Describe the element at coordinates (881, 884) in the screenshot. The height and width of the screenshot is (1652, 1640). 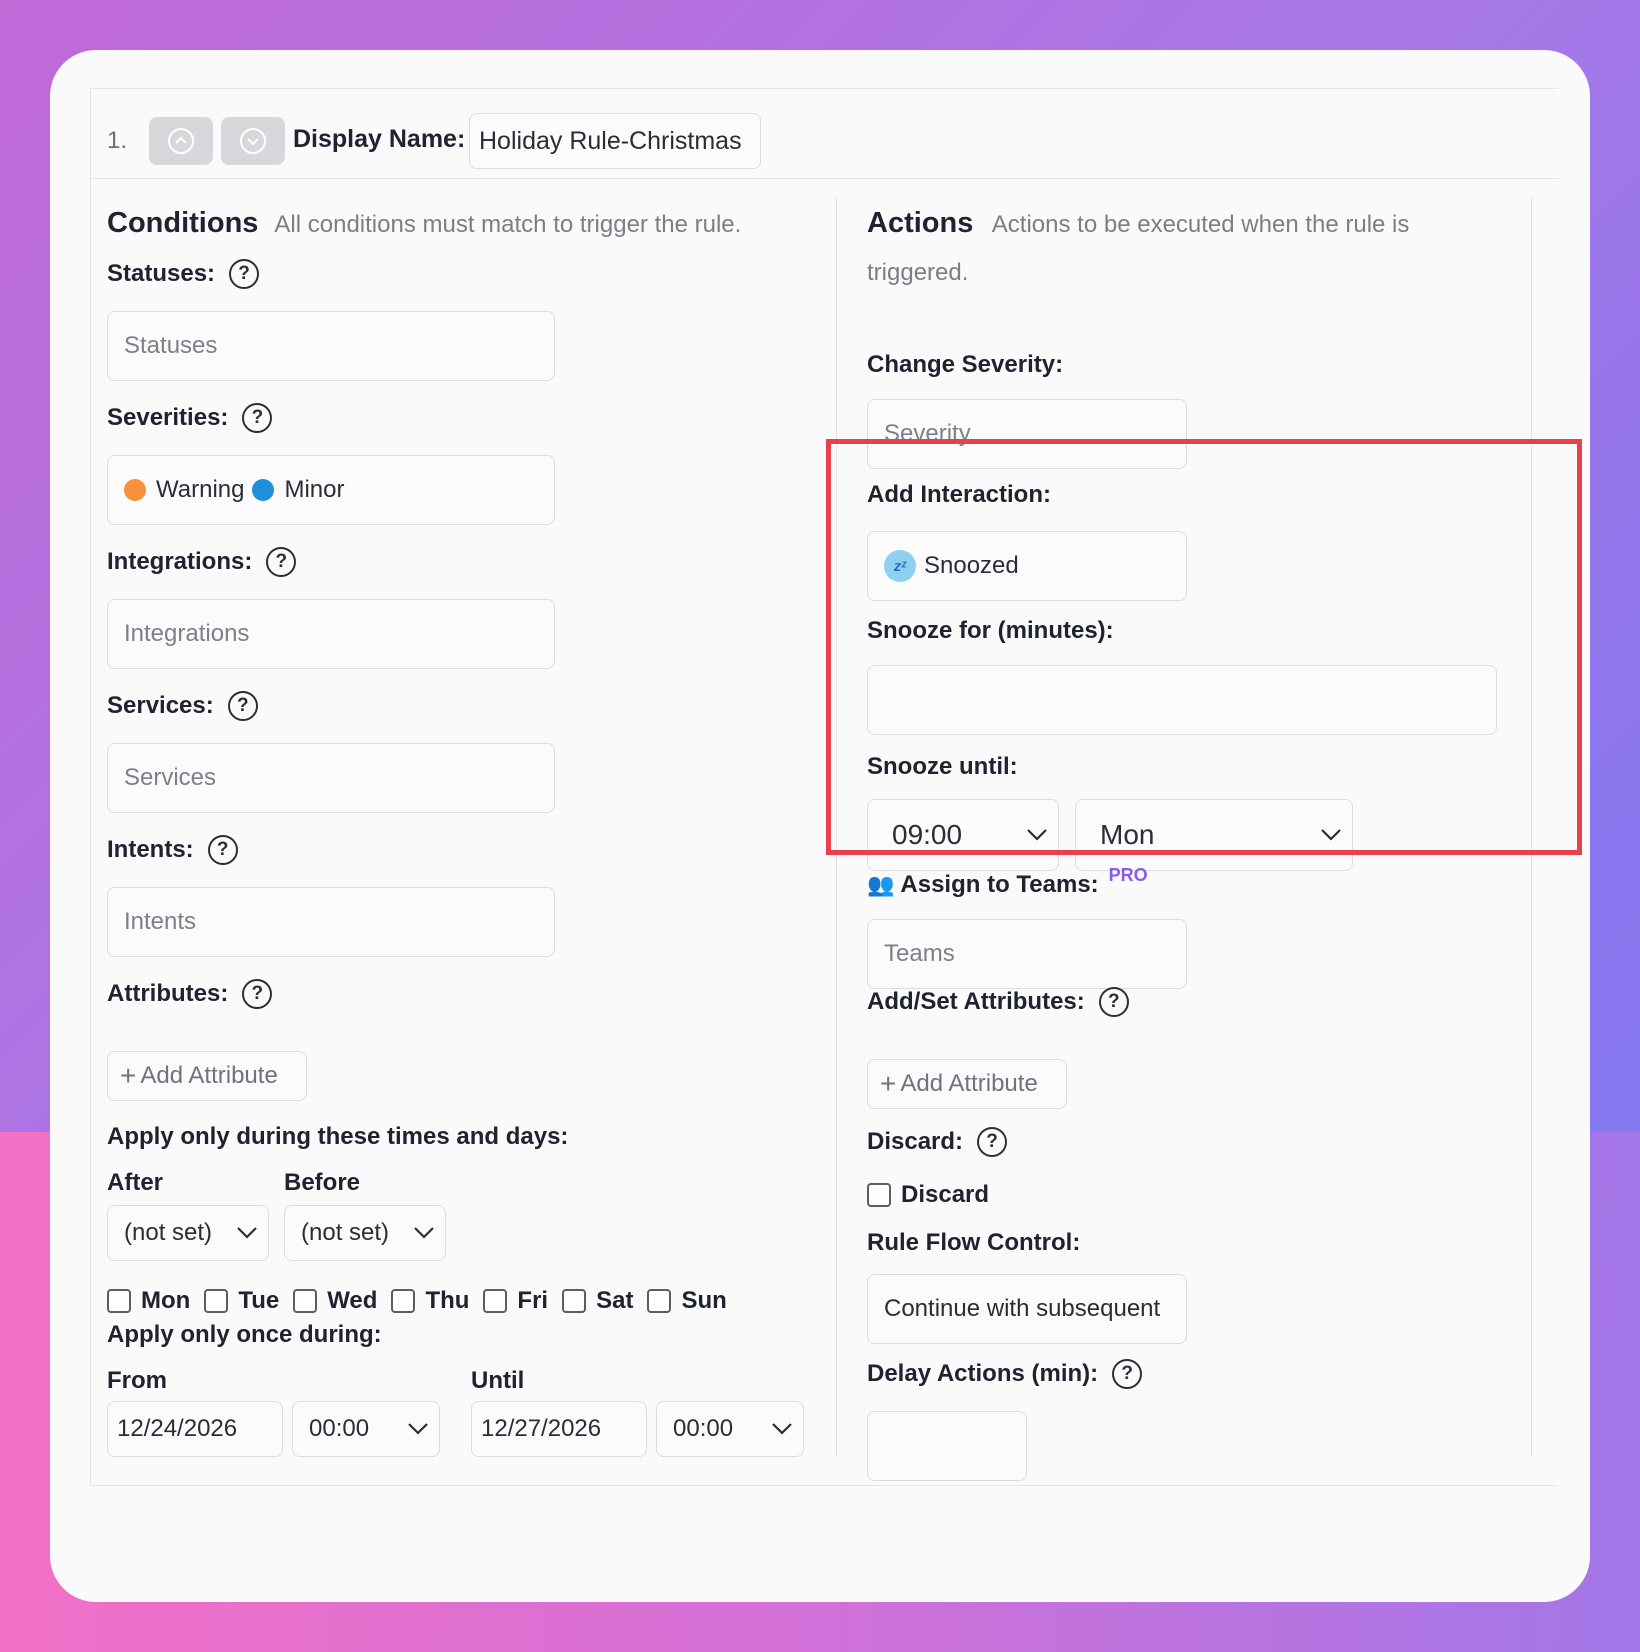
I see `people-icon: 👥` at that location.